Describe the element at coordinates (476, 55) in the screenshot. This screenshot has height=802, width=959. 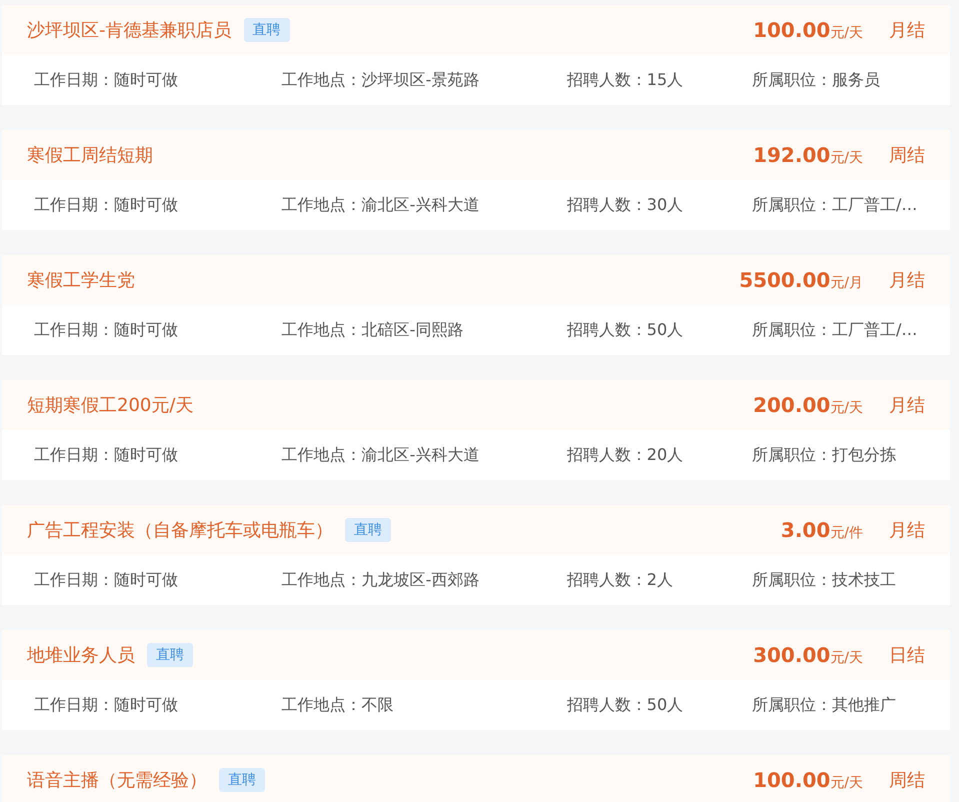
I see `job-card: 沙坪坝区-肯德基兼职店员 直聘 100.00元/天 月结 工作日期：随时可做 工作地点：沙坪坝区-景苑路 招聘人数：15人 所属职位：服务员` at that location.